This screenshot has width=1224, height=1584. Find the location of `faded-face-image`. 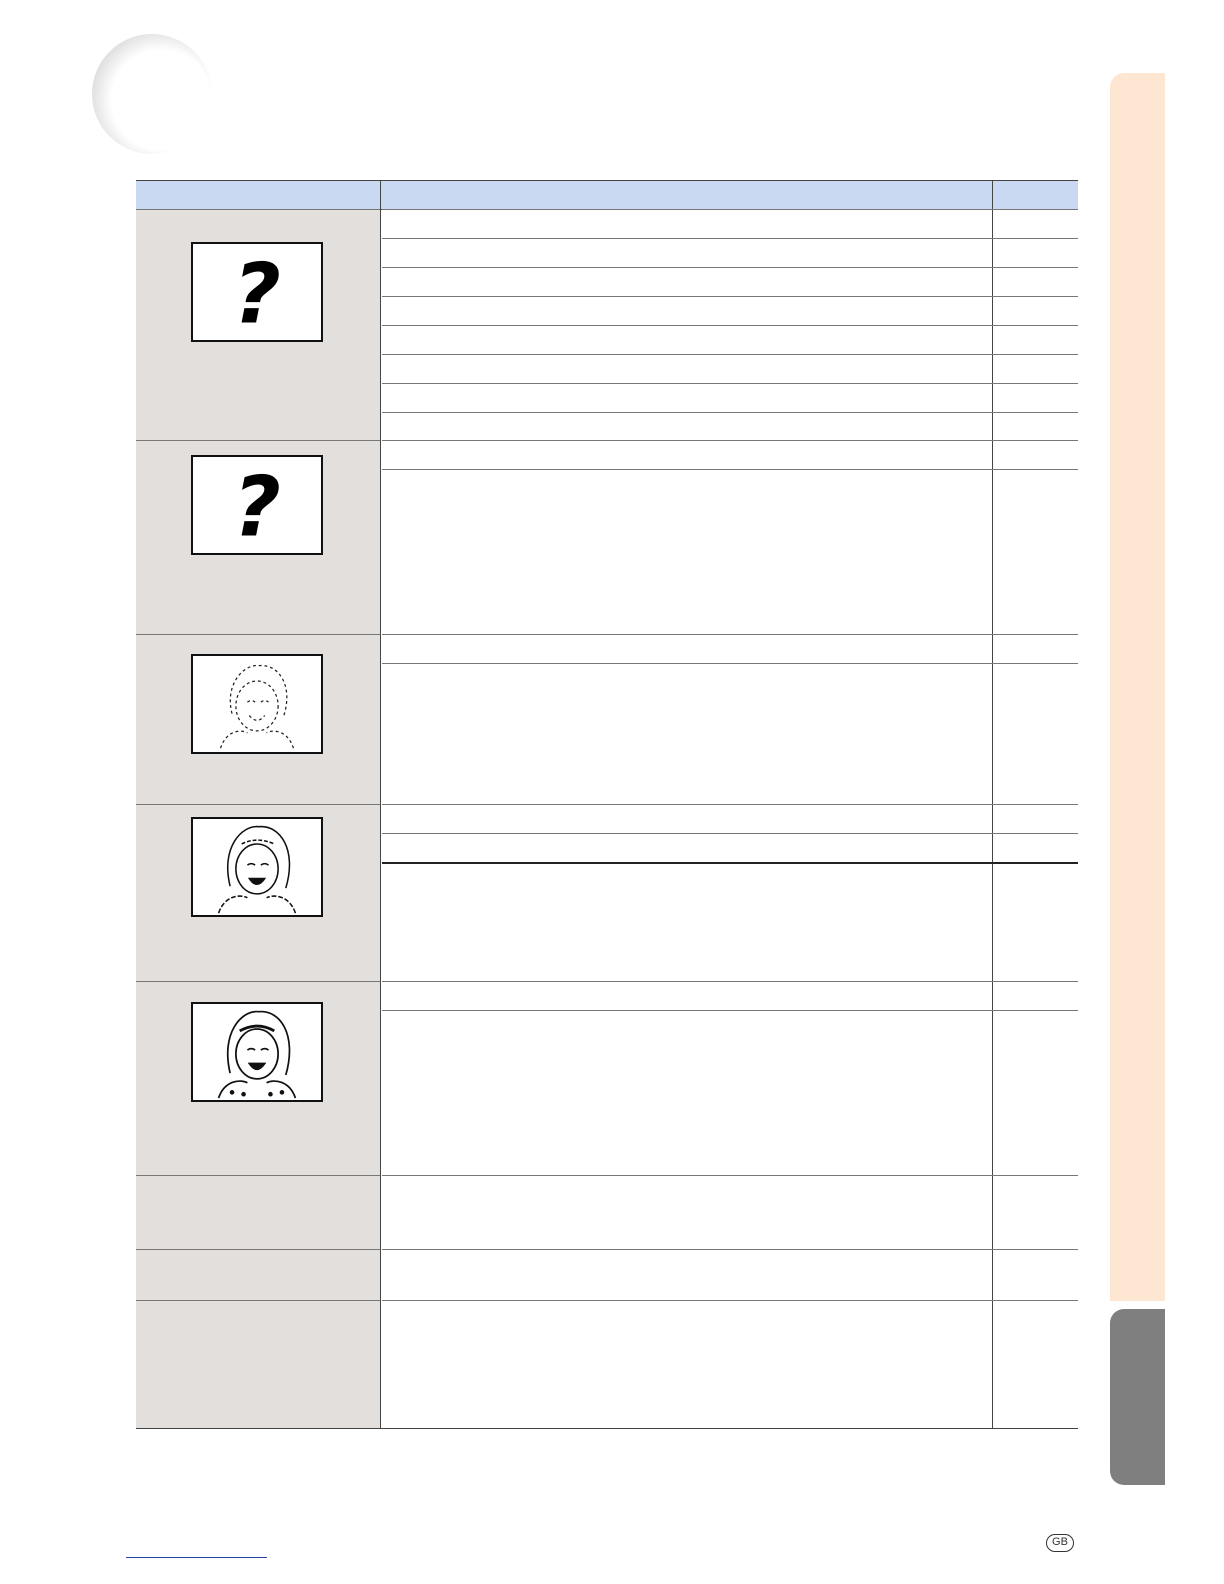

faded-face-image is located at coordinates (257, 704).